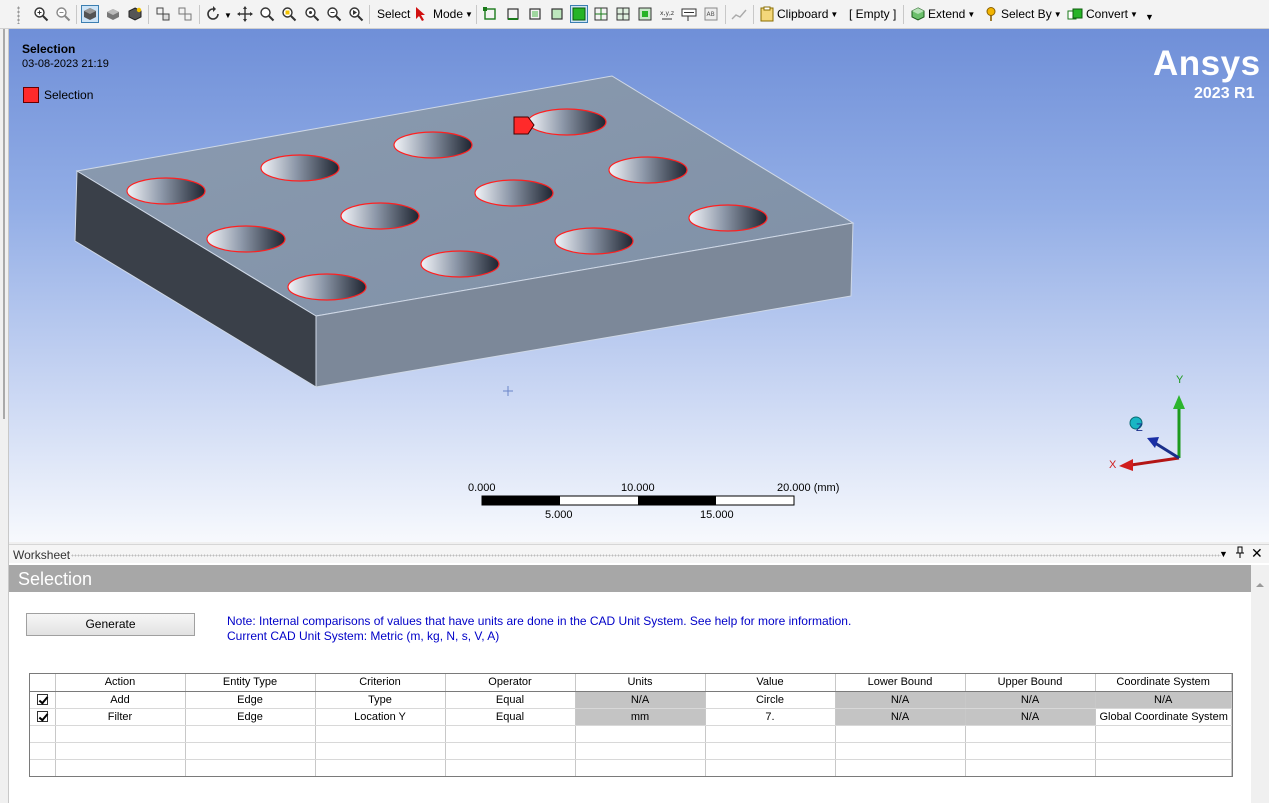 Image resolution: width=1269 pixels, height=803 pixels. Describe the element at coordinates (135, 14) in the screenshot. I see `shaded-edges-icon` at that location.